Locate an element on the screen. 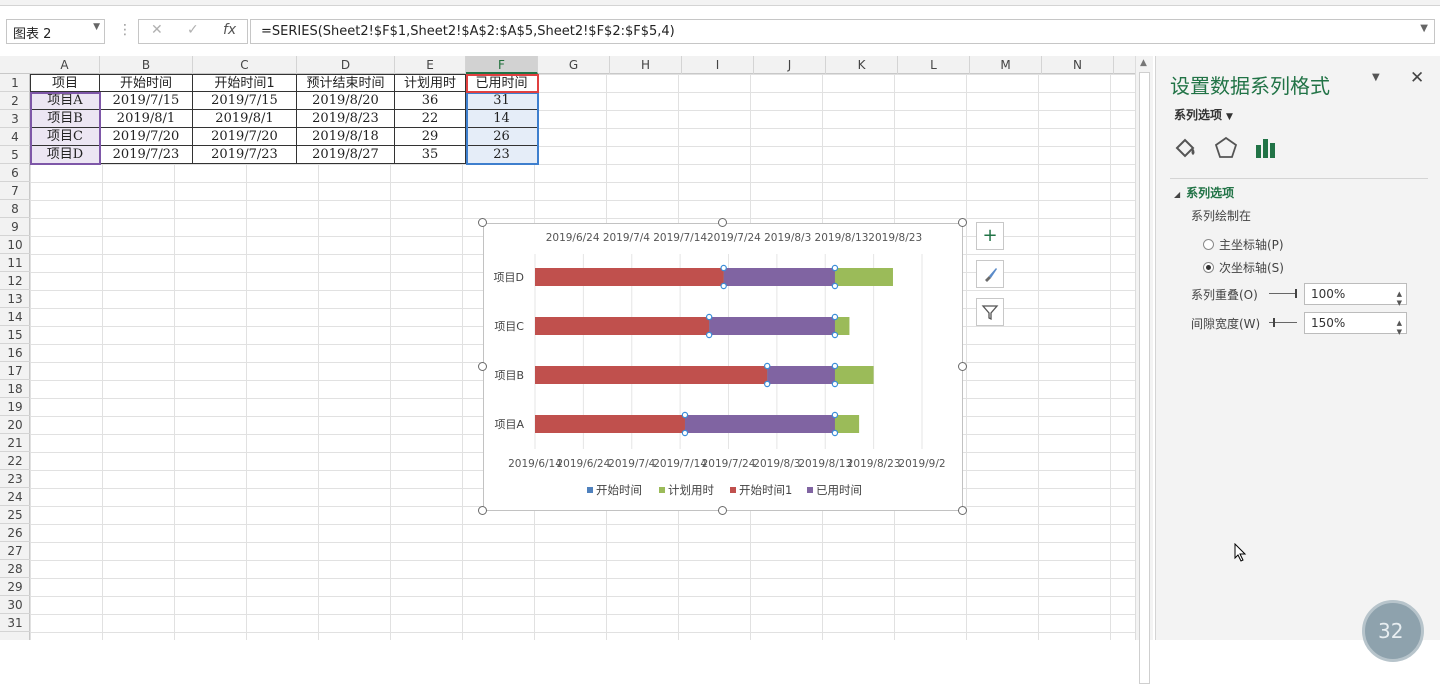  scroll-thumb is located at coordinates (1144, 378).